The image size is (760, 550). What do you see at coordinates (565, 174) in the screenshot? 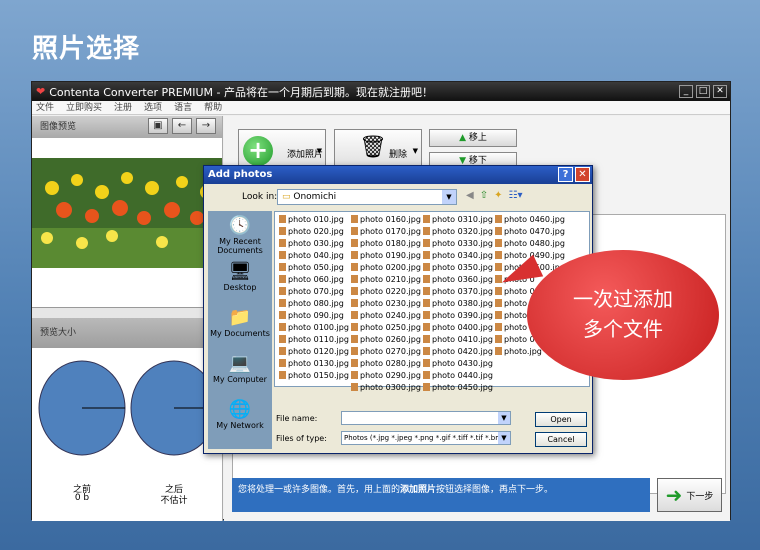
I see `help-icon: ?` at bounding box center [565, 174].